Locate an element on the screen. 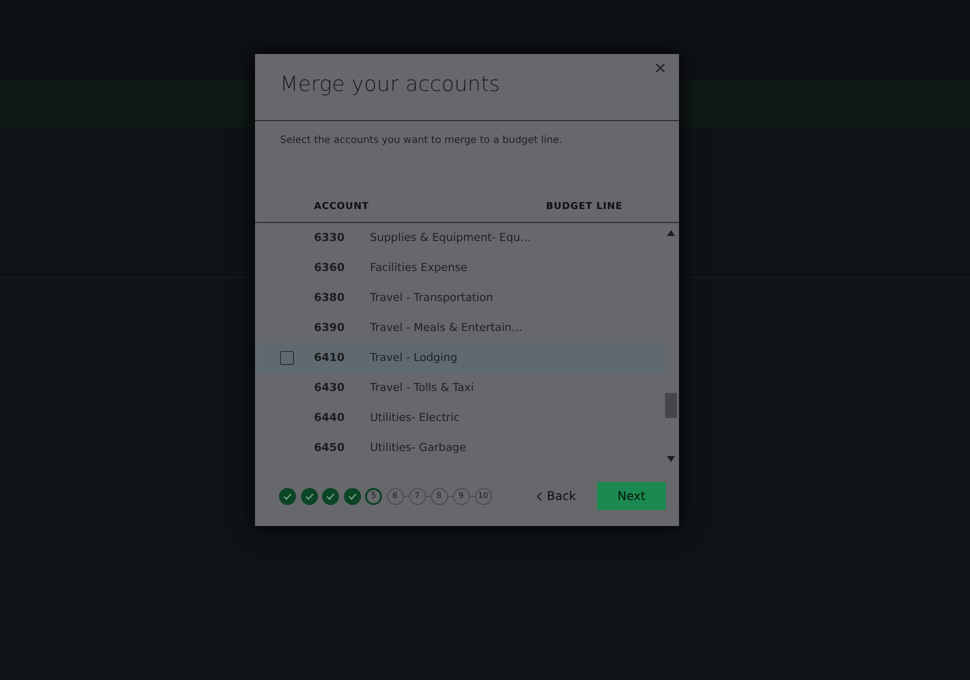  scroll-up-icon is located at coordinates (671, 233).